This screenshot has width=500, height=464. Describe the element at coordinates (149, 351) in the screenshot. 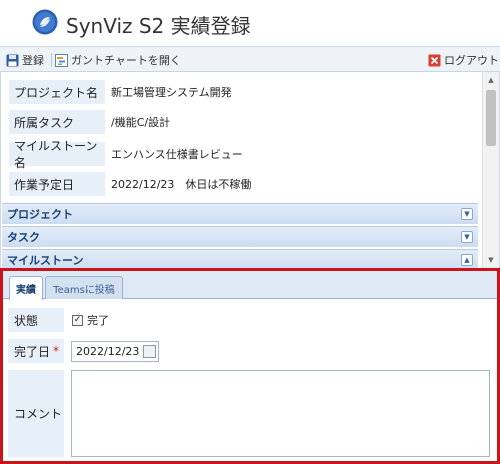

I see `calendar-icon` at that location.